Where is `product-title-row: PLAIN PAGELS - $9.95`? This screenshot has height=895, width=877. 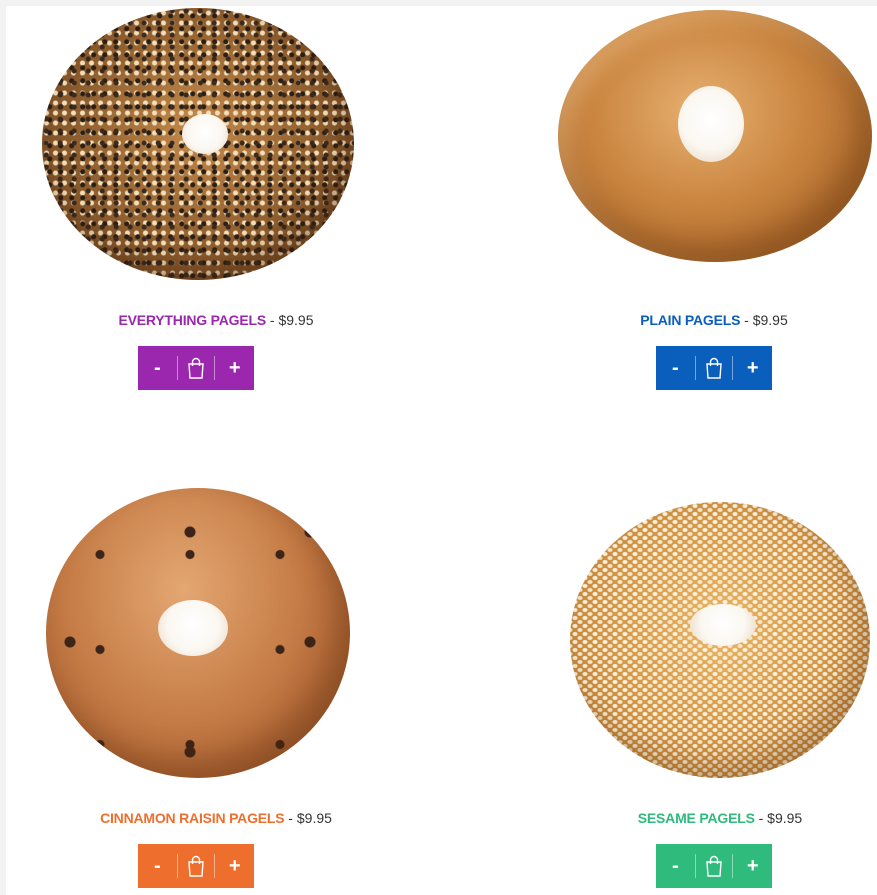
product-title-row: PLAIN PAGELS - $9.95 is located at coordinates (690, 320).